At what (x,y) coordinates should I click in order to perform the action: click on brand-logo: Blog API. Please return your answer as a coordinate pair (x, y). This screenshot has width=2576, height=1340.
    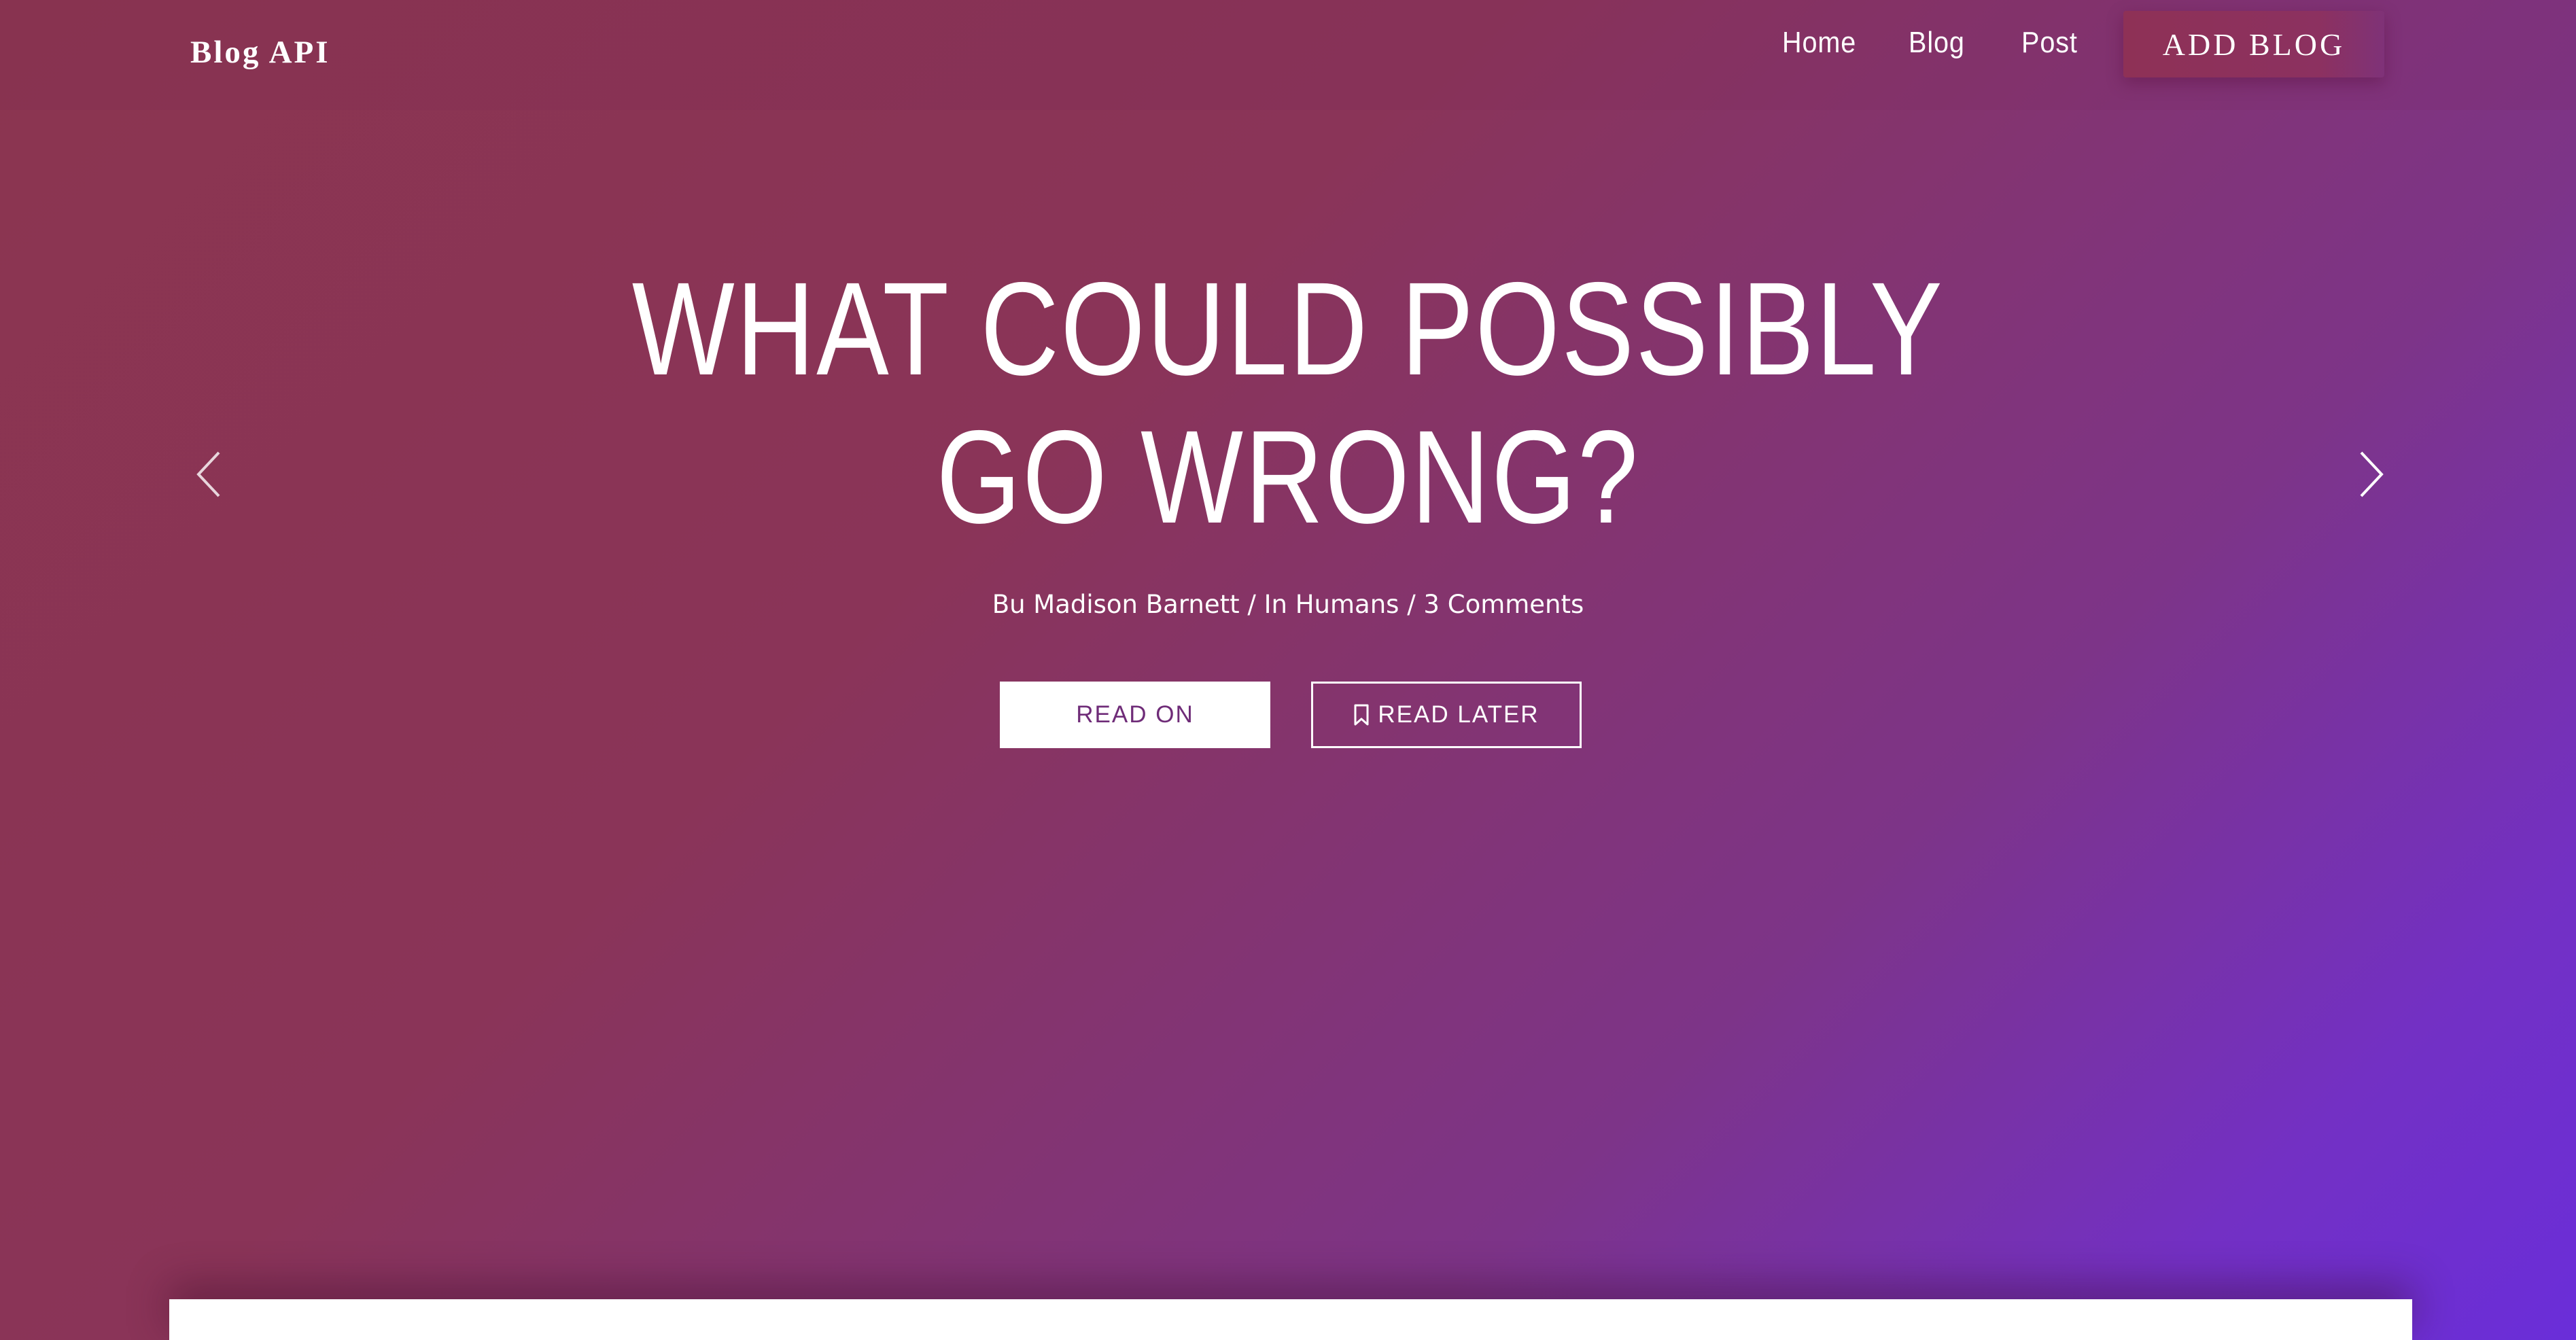
    Looking at the image, I should click on (260, 52).